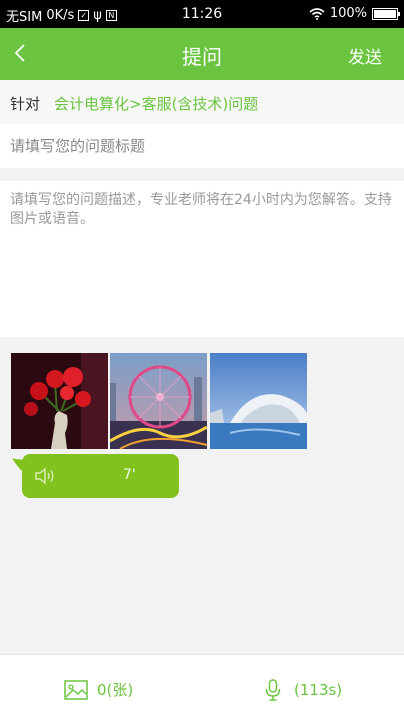 This screenshot has width=404, height=727. Describe the element at coordinates (100, 476) in the screenshot. I see `voice-message-bubble: 7'` at that location.